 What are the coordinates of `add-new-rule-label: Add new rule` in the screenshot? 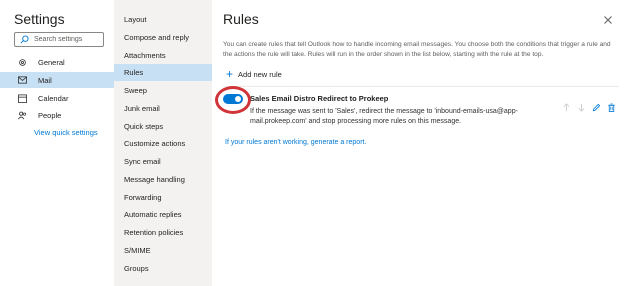 It's located at (260, 74).